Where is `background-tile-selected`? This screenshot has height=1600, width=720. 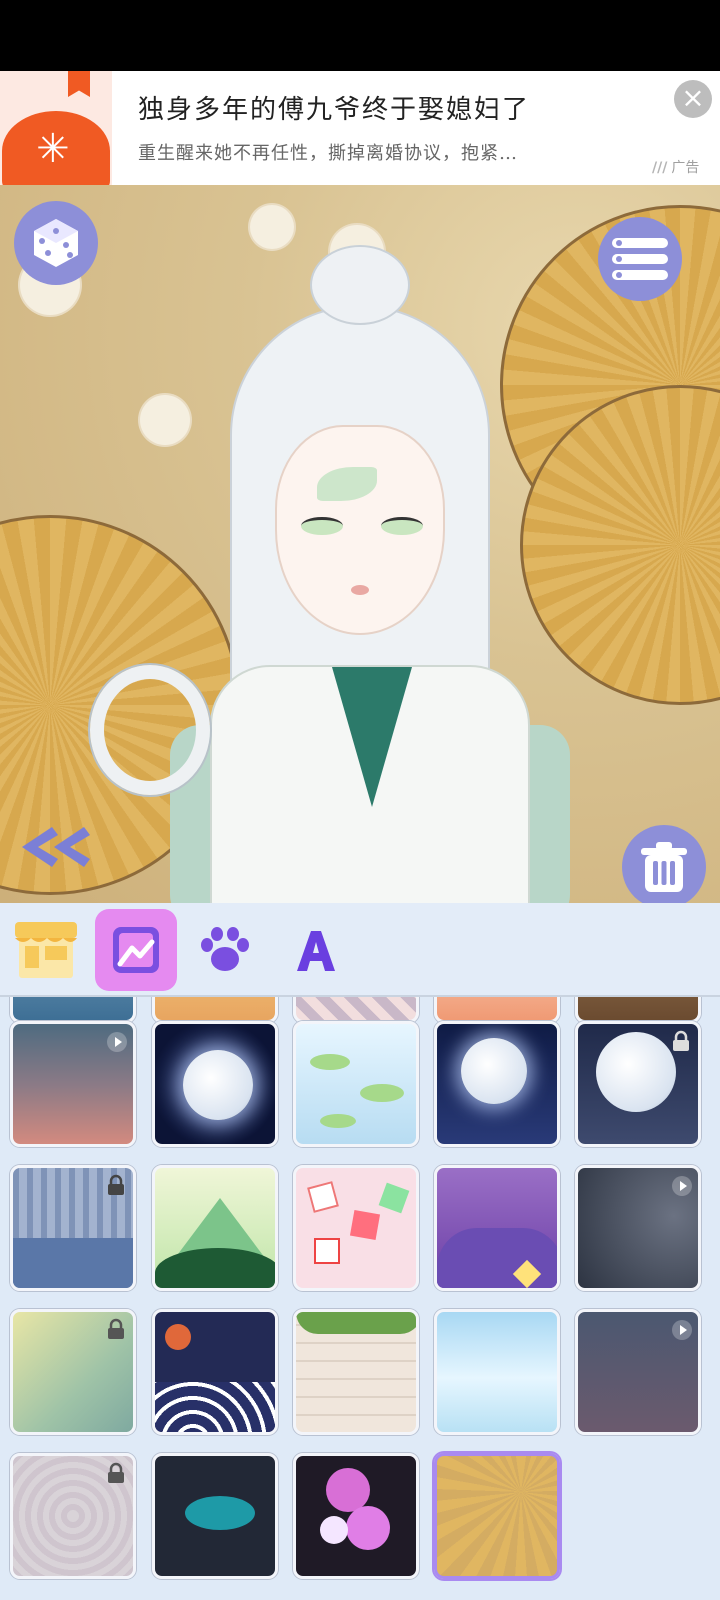 background-tile-selected is located at coordinates (497, 1516).